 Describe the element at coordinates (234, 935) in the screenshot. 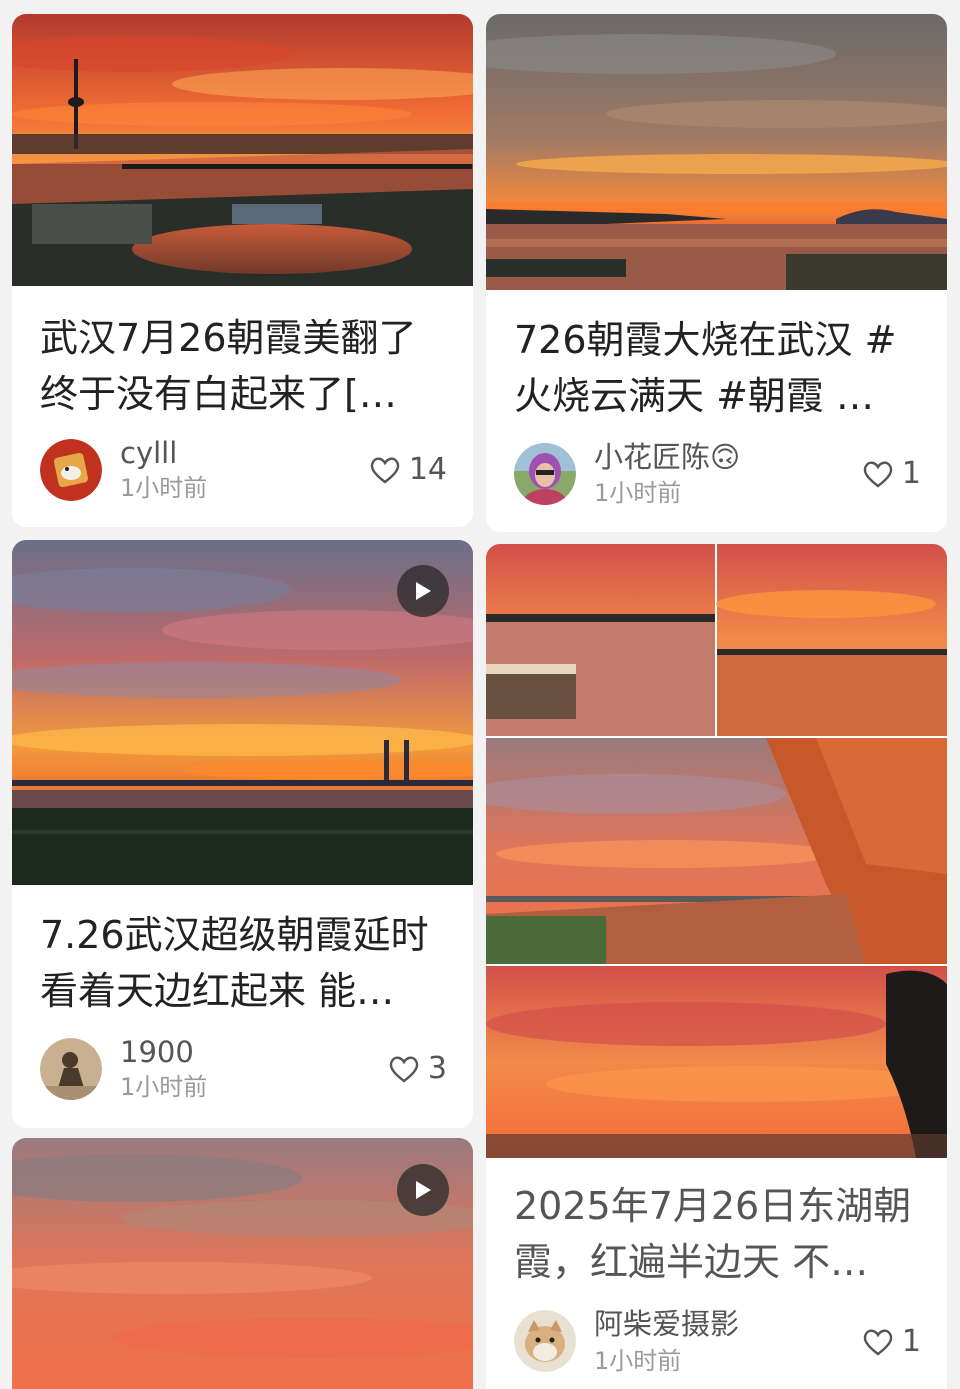

I see `title-line-1: 7.26武汉超级朝霞延时` at that location.